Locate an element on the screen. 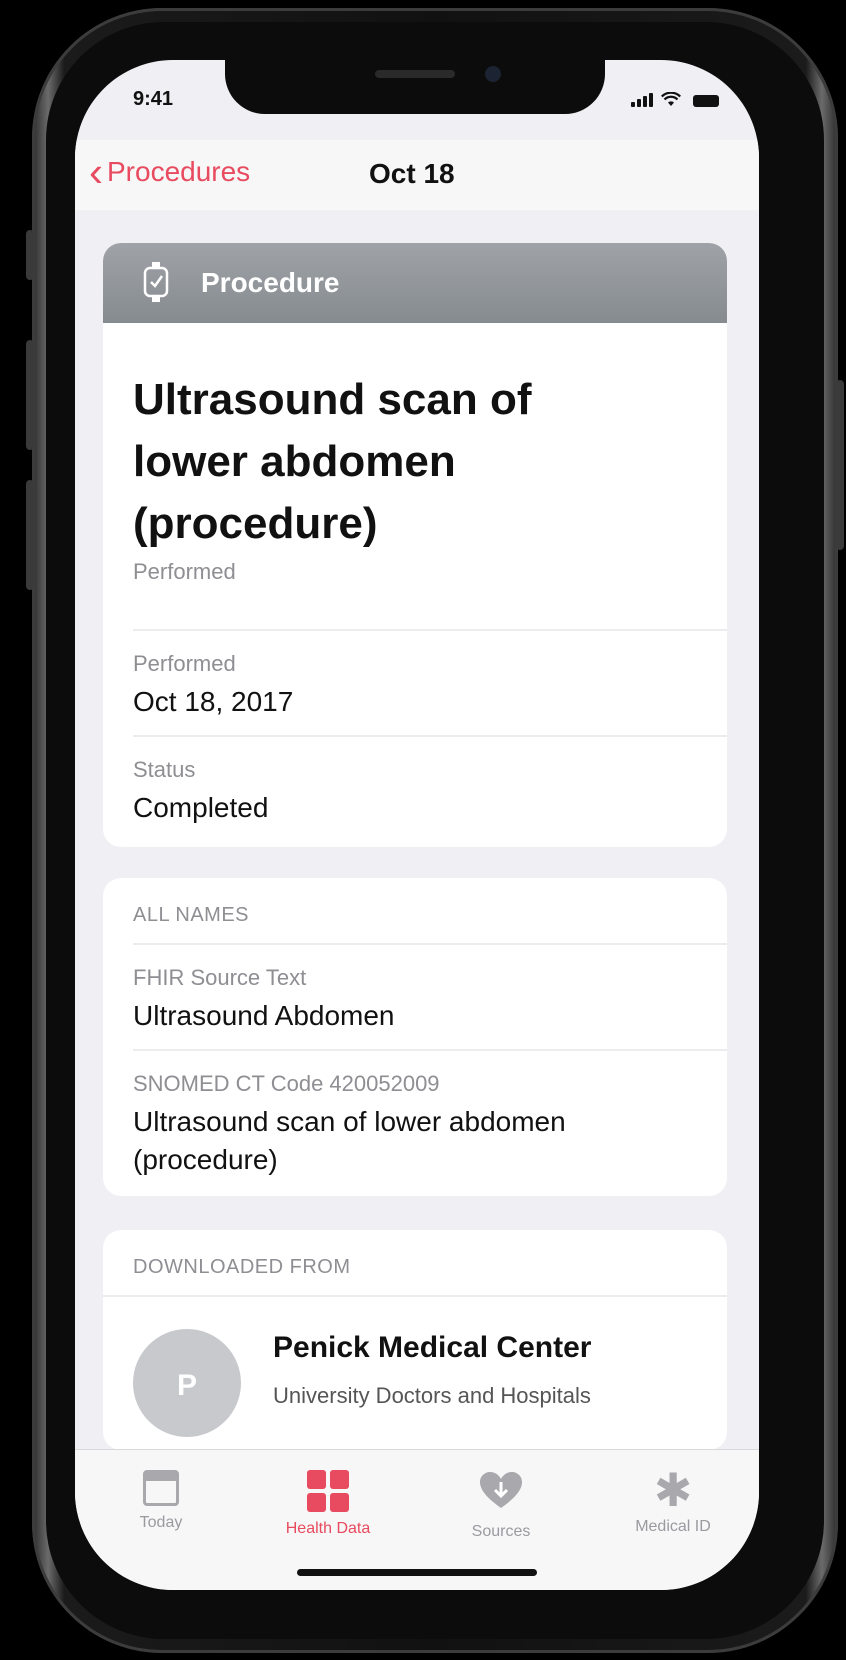 The image size is (846, 1660). tab-health-data-label: Health Data is located at coordinates (328, 1528).